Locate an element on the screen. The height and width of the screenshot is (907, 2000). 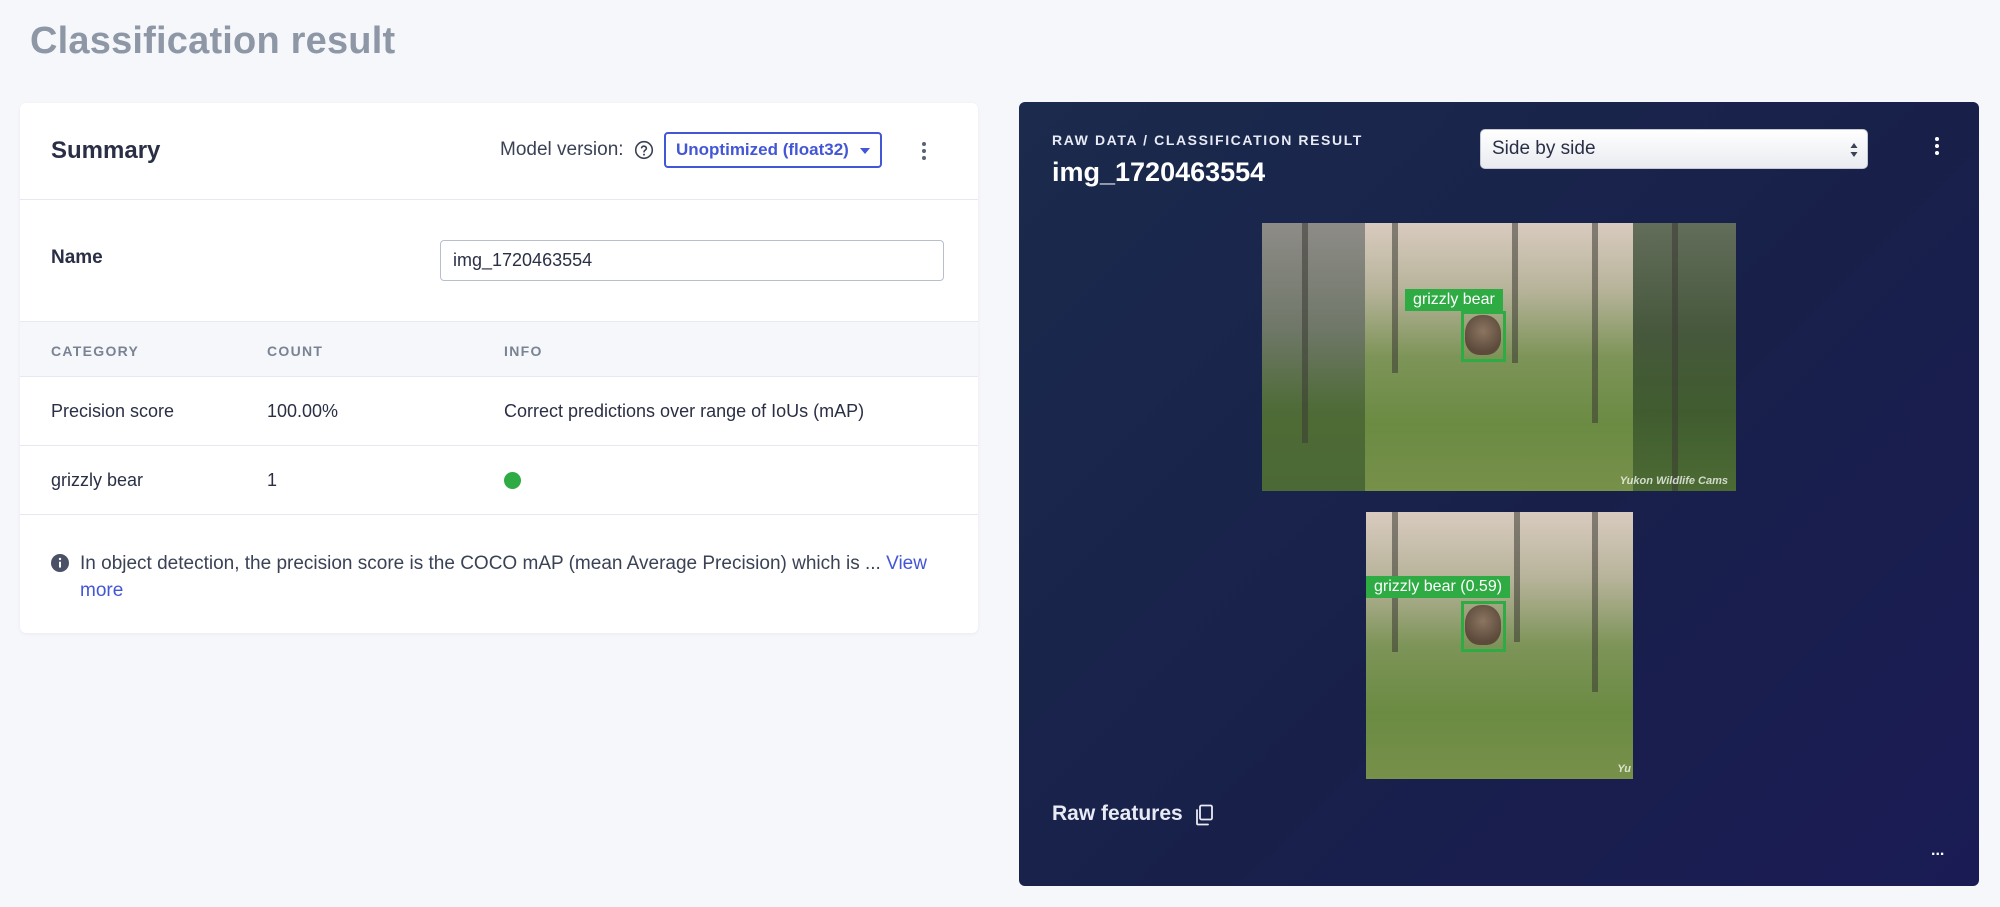
image-side-region-right is located at coordinates (1684, 357).